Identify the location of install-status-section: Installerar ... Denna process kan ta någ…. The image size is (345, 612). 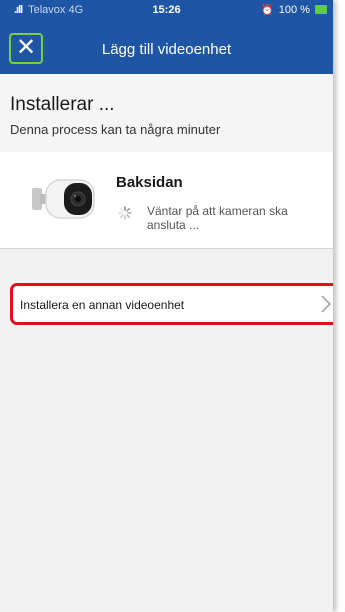
(166, 113).